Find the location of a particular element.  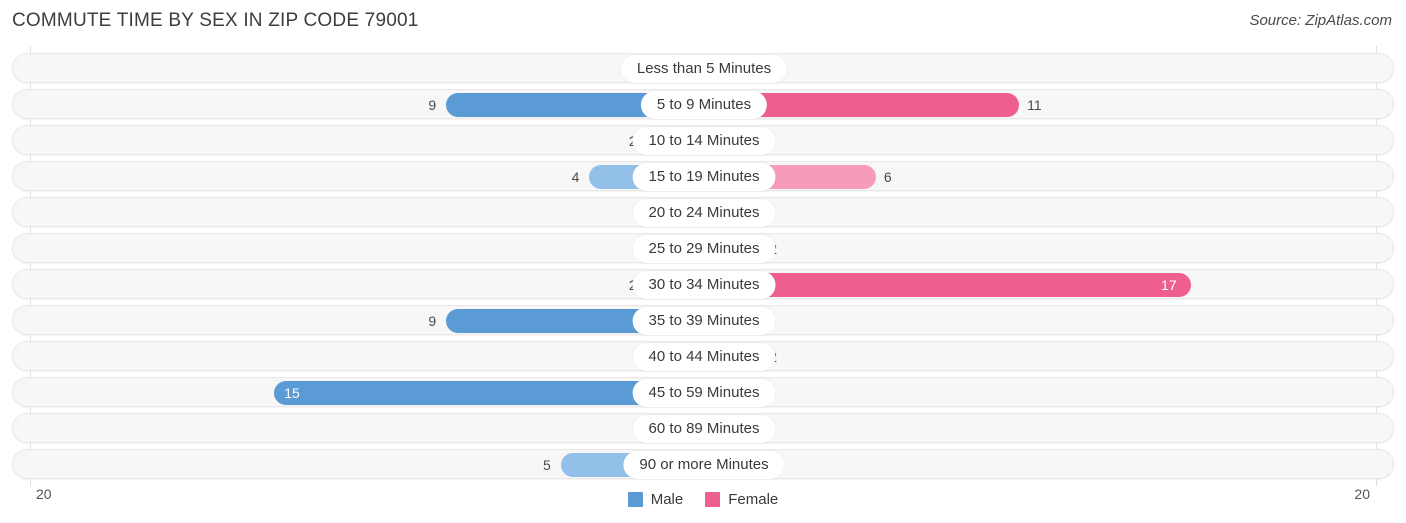

category-label-pill: Less than 5 Minutes is located at coordinates (704, 69).